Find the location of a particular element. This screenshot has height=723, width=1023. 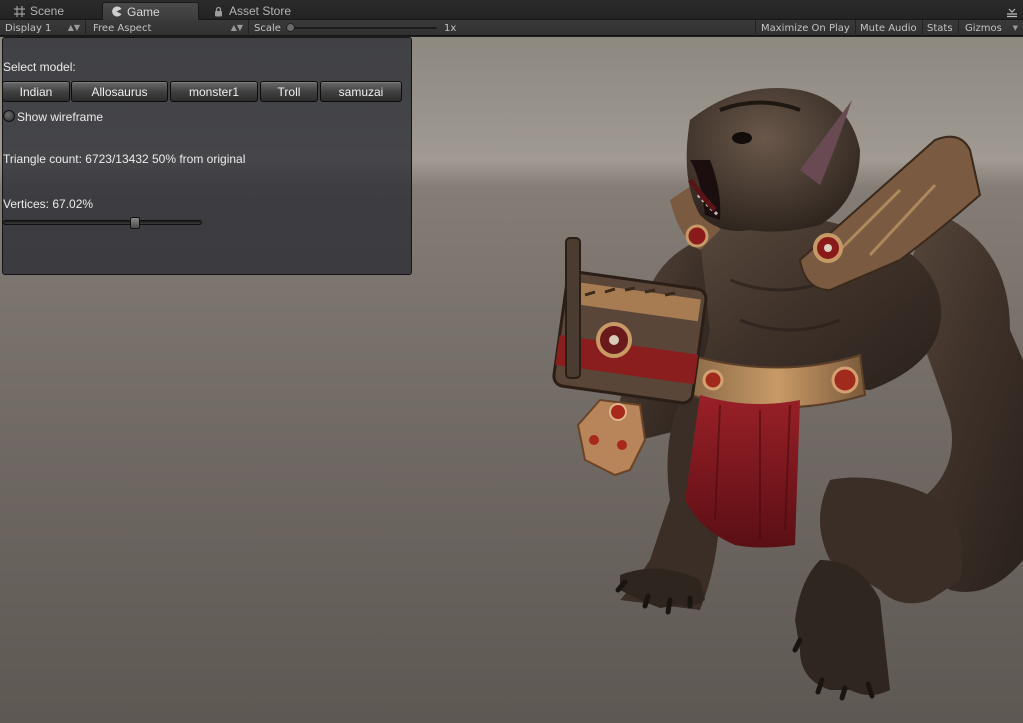

gizmos-dropdown: Gizmos ▼ is located at coordinates (991, 28).